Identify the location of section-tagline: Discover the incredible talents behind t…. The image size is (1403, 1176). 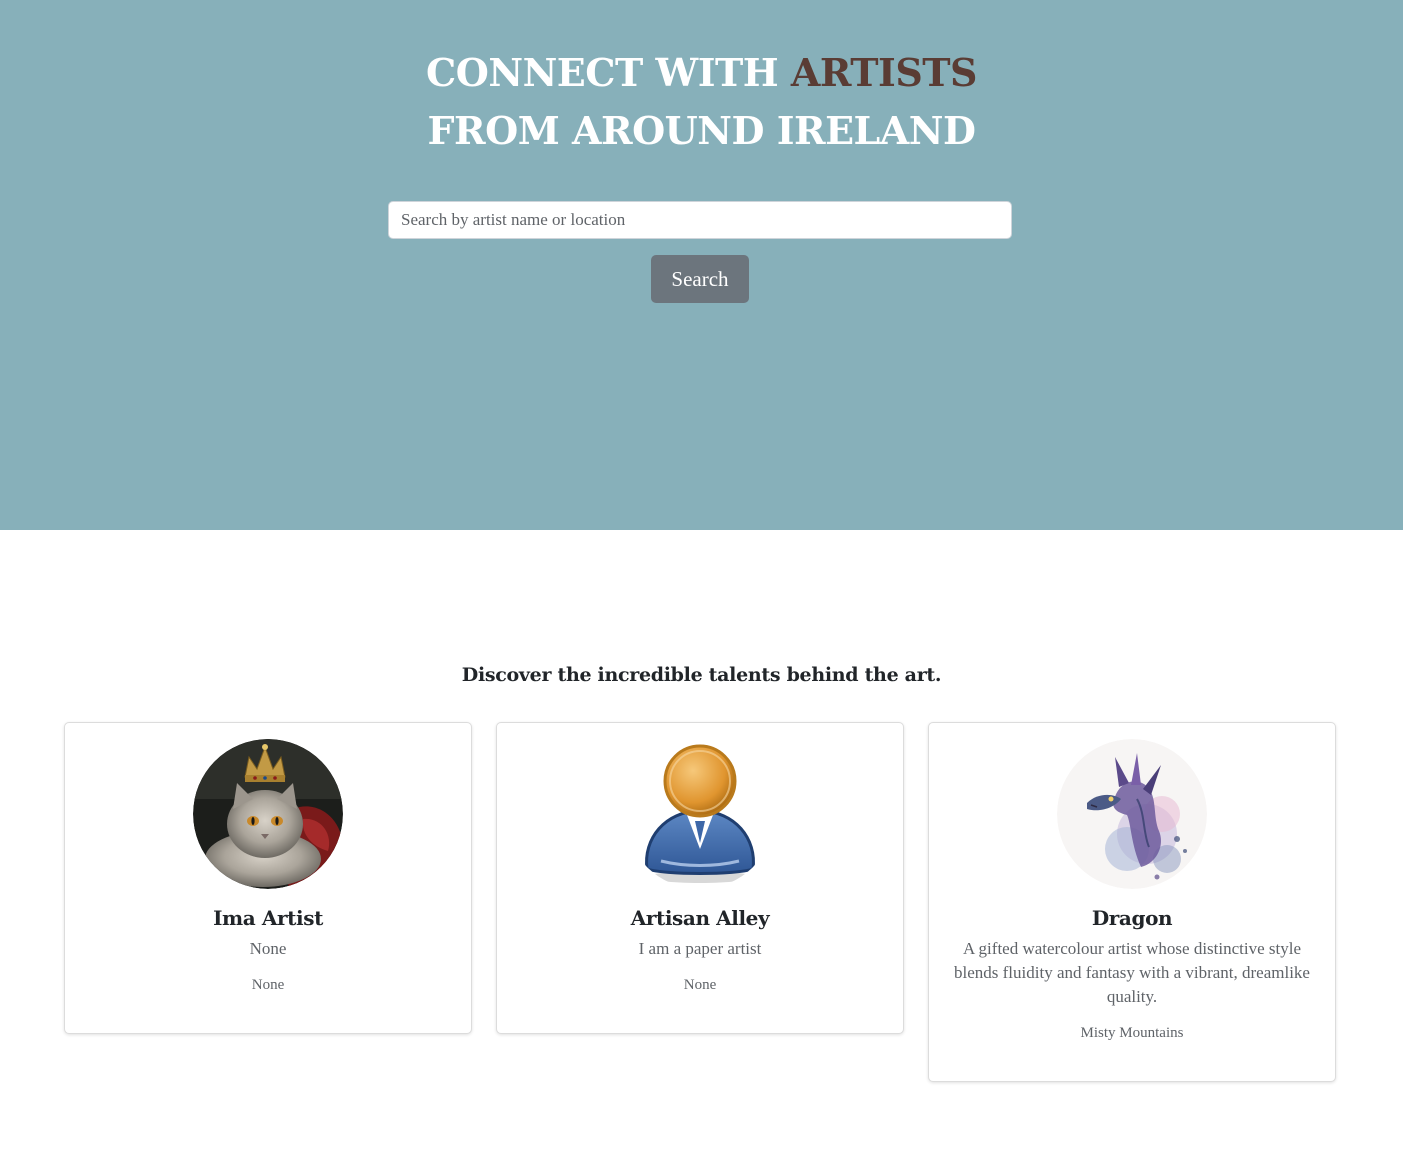
(701, 675).